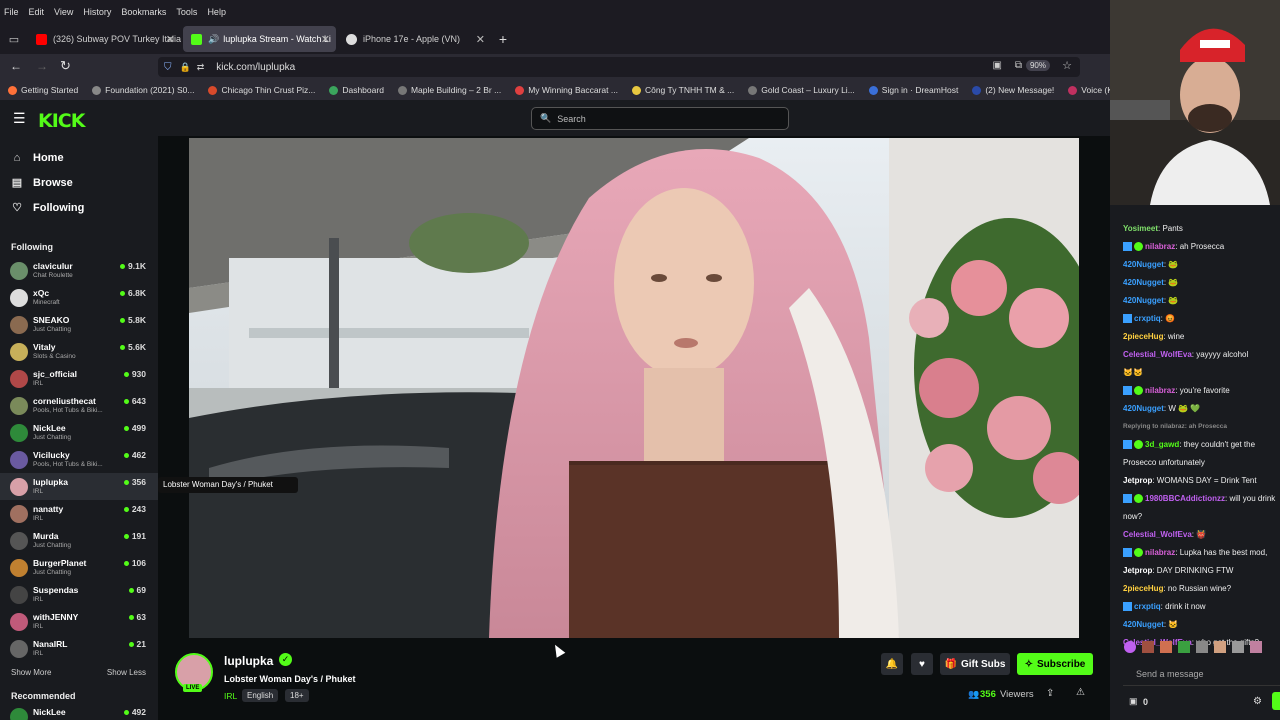 This screenshot has width=1280, height=720. Describe the element at coordinates (1050, 693) in the screenshot. I see `share-icon: ⇪` at that location.